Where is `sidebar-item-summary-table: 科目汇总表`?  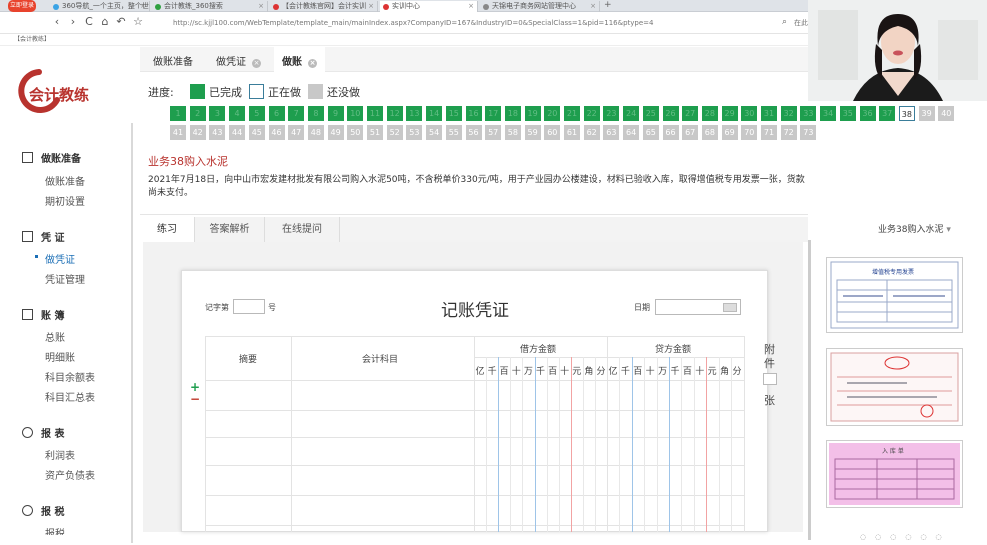
sidebar-item-summary-table: 科目汇总表 is located at coordinates (70, 396).